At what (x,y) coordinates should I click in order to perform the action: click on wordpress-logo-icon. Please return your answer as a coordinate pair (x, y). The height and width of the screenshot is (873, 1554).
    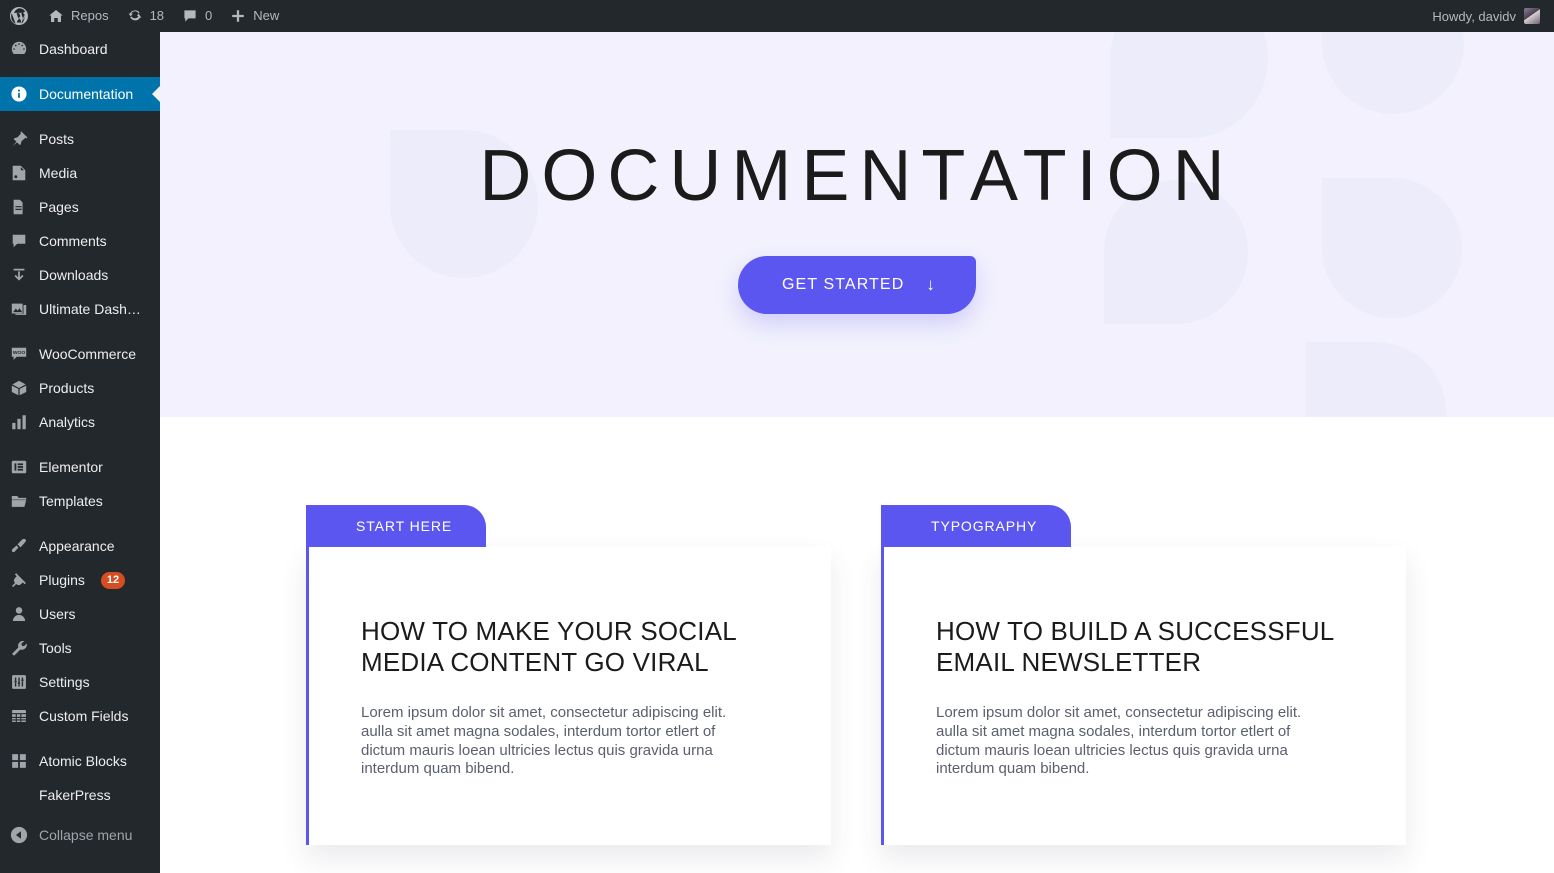
    Looking at the image, I should click on (19, 16).